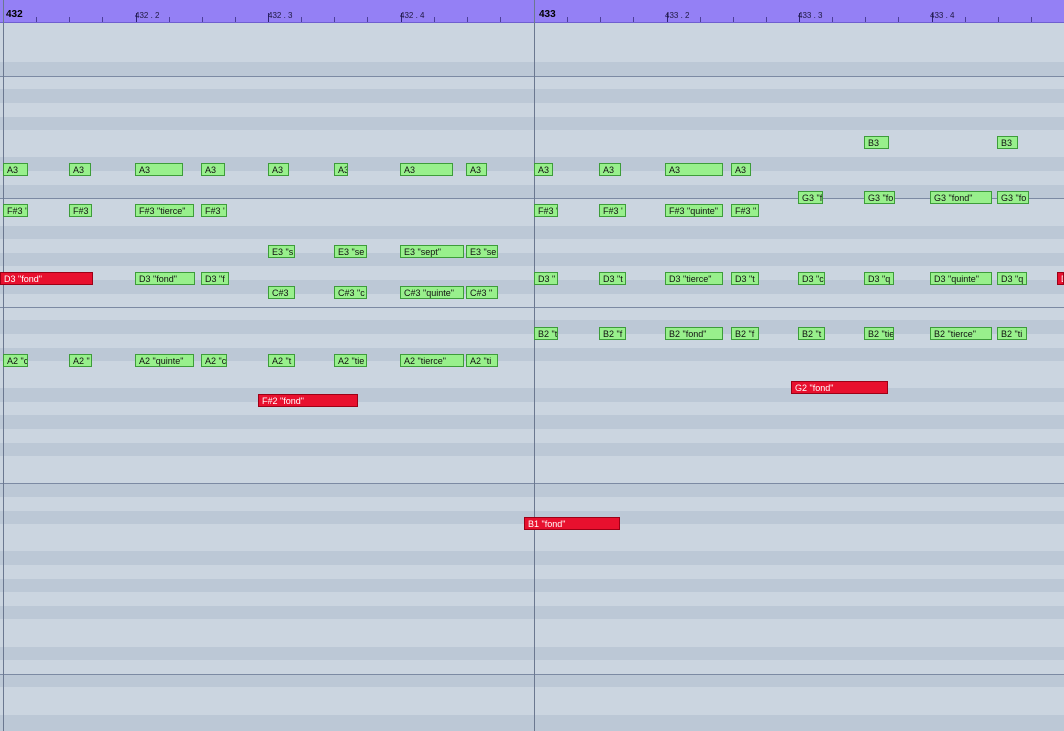 The height and width of the screenshot is (731, 1064). I want to click on note-a2: A2 ", so click(80, 360).